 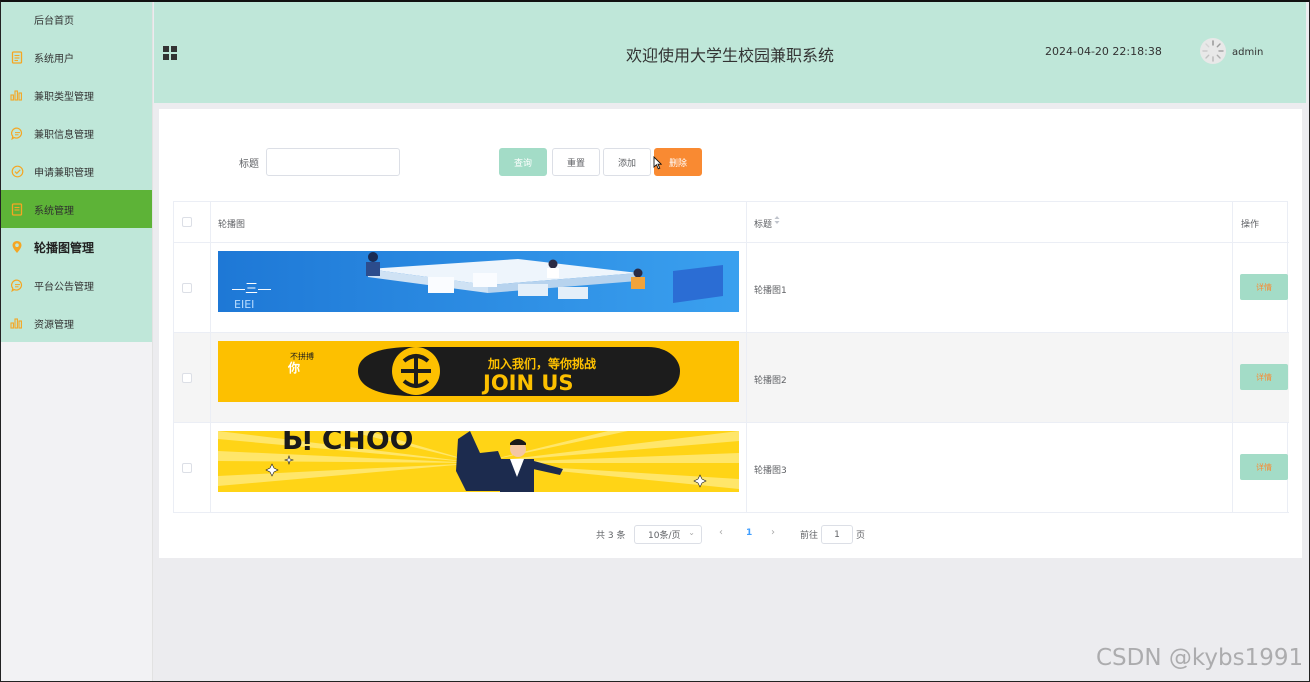 What do you see at coordinates (770, 471) in the screenshot?
I see `row-title: 轮播图3` at bounding box center [770, 471].